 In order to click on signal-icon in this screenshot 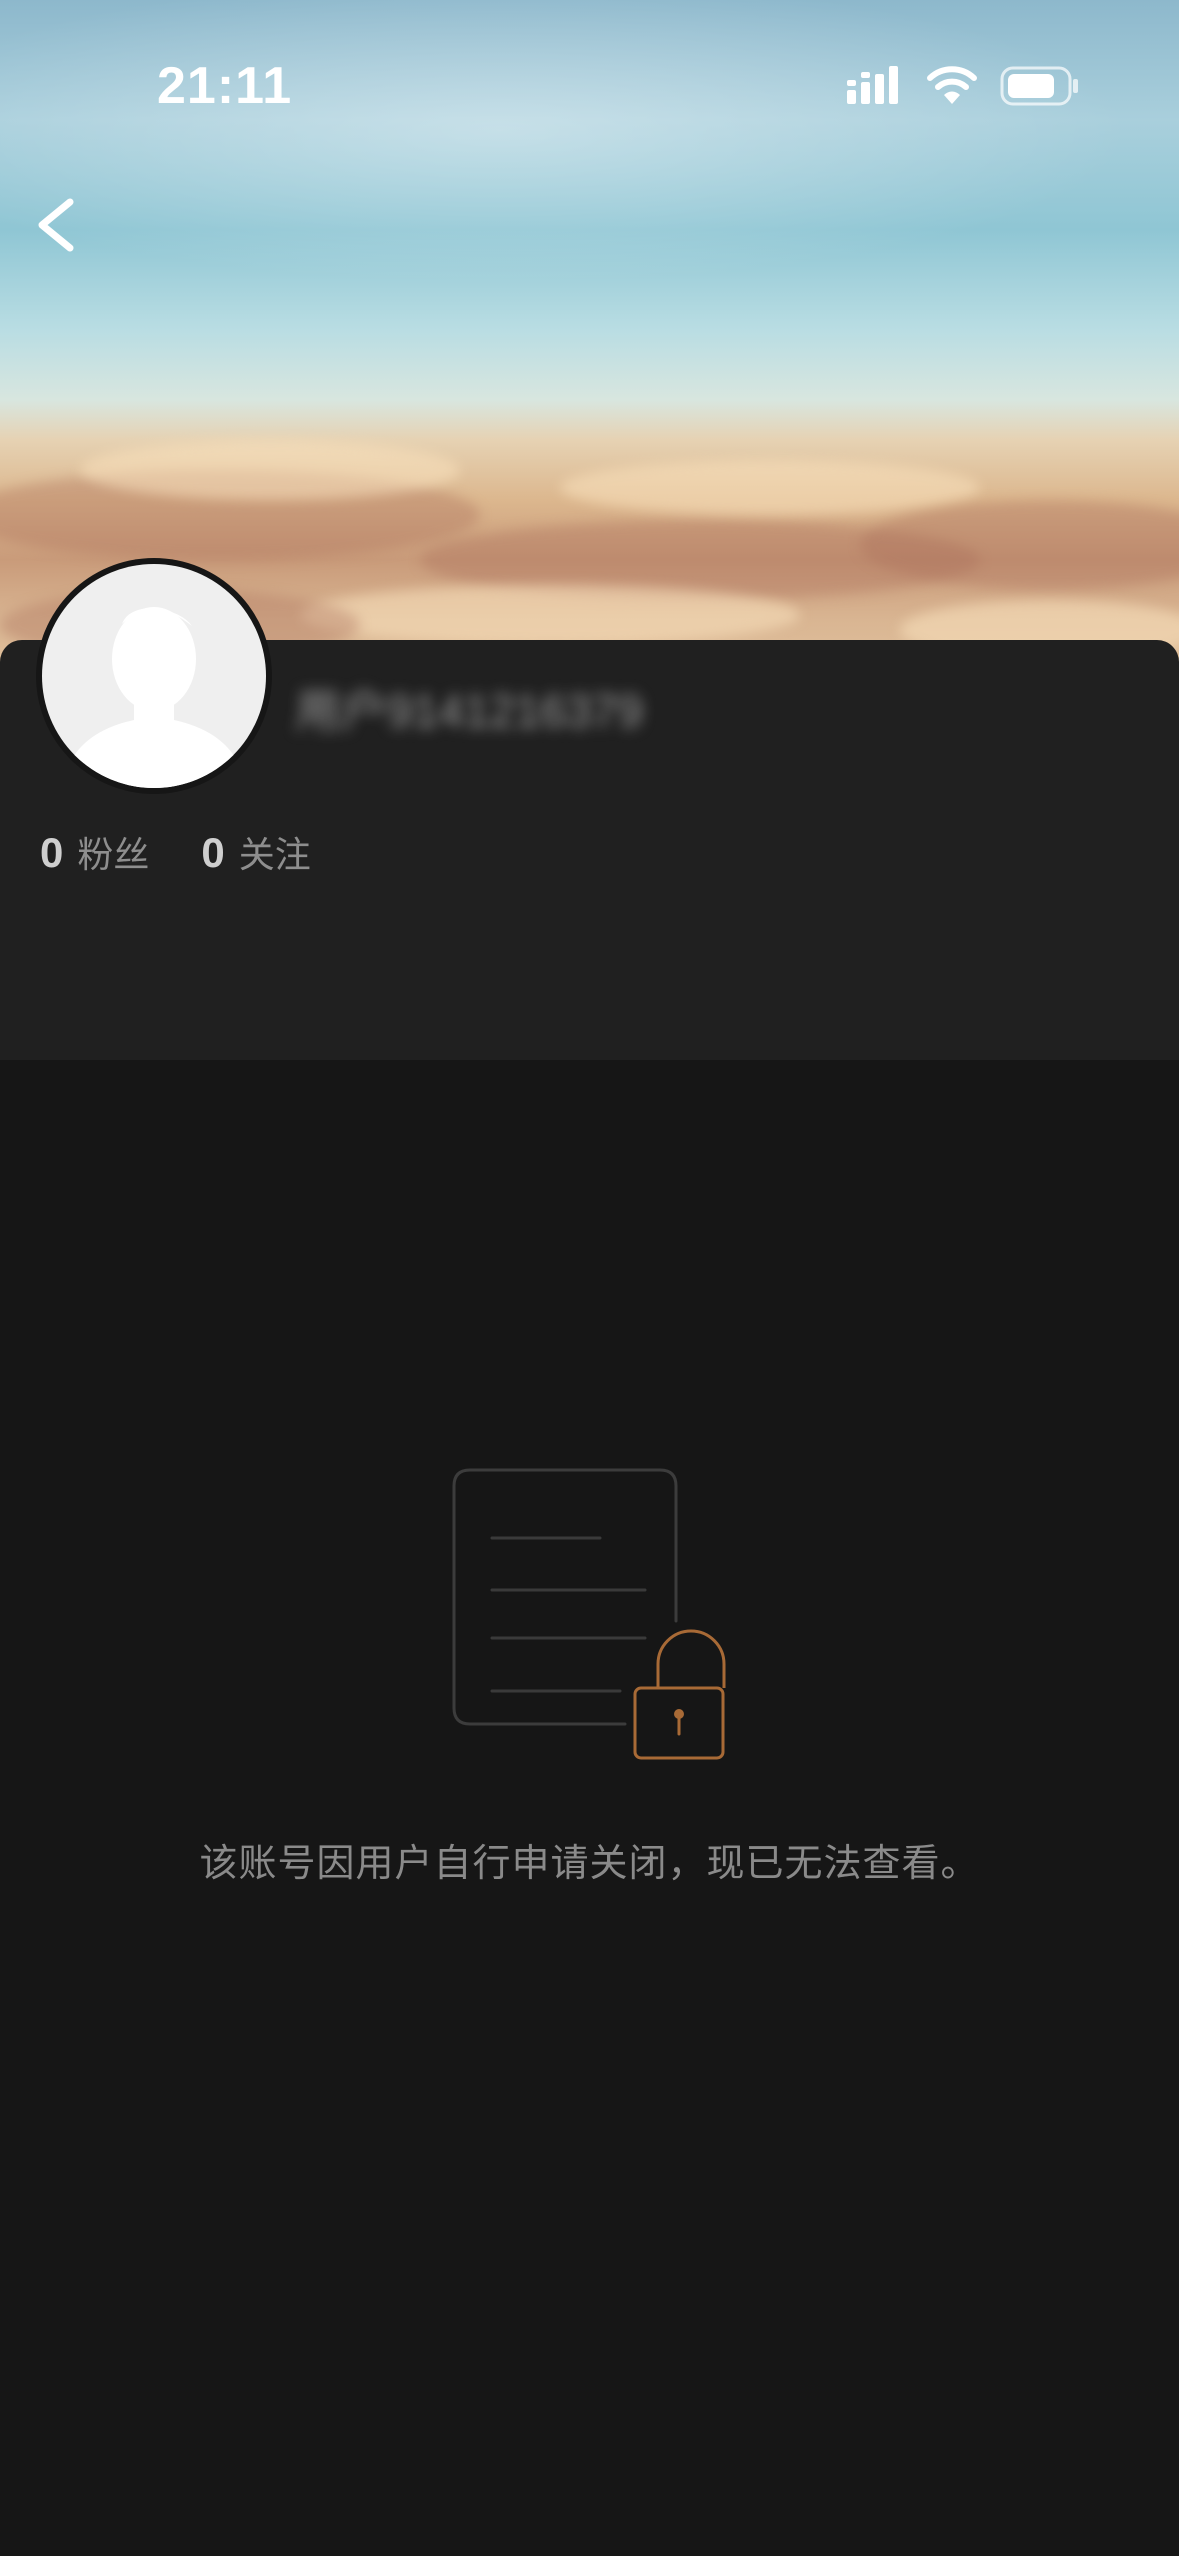, I will do `click(872, 85)`.